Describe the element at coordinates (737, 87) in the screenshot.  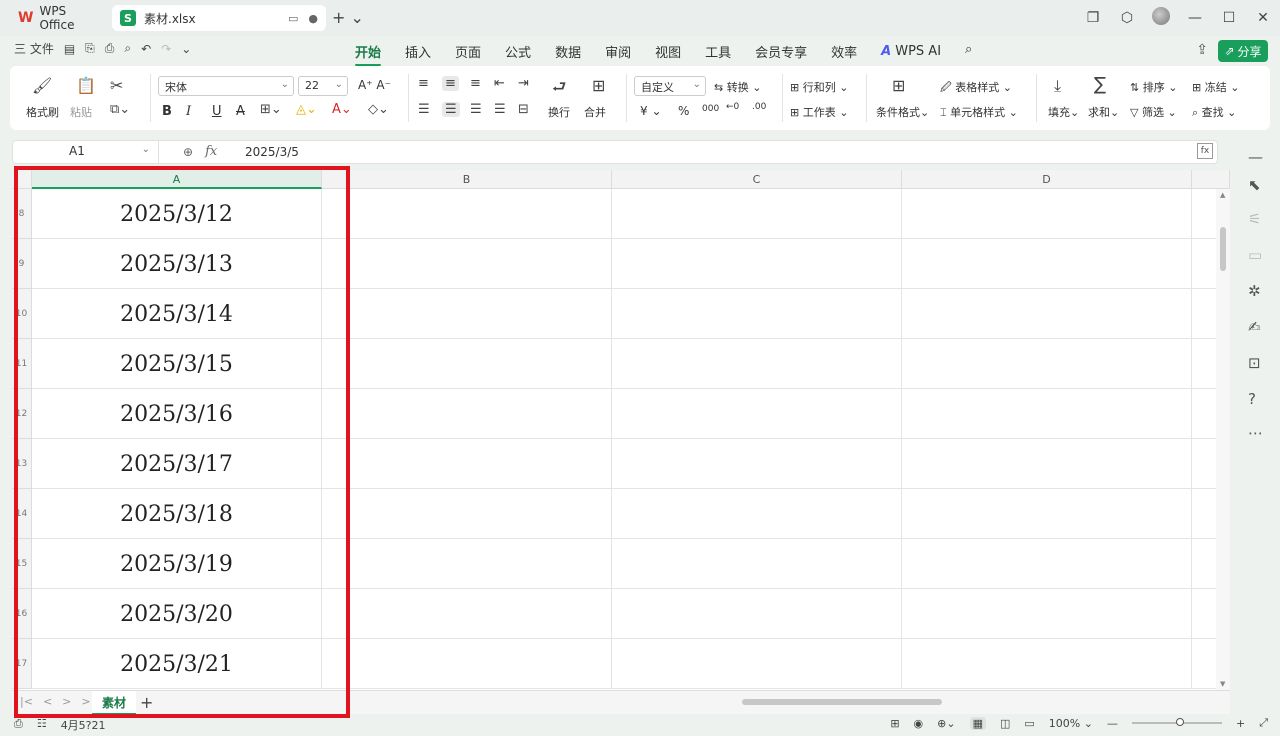
I see `convert-button: ⇆ 转换 ⌄` at that location.